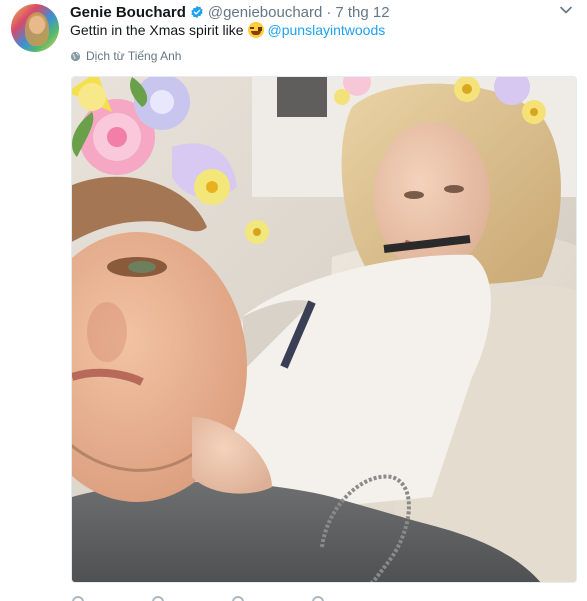 This screenshot has width=587, height=601. What do you see at coordinates (238, 598) in the screenshot?
I see `like-icon` at bounding box center [238, 598].